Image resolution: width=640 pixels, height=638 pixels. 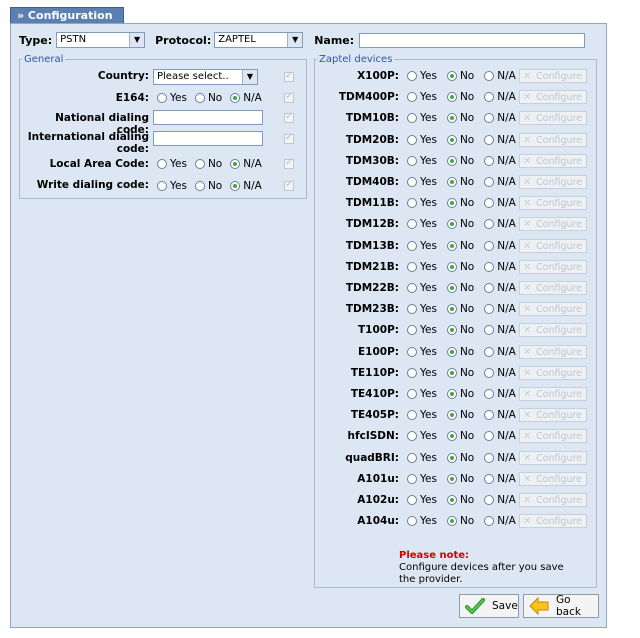 What do you see at coordinates (205, 77) in the screenshot?
I see `country-select: Please select.. ▼` at bounding box center [205, 77].